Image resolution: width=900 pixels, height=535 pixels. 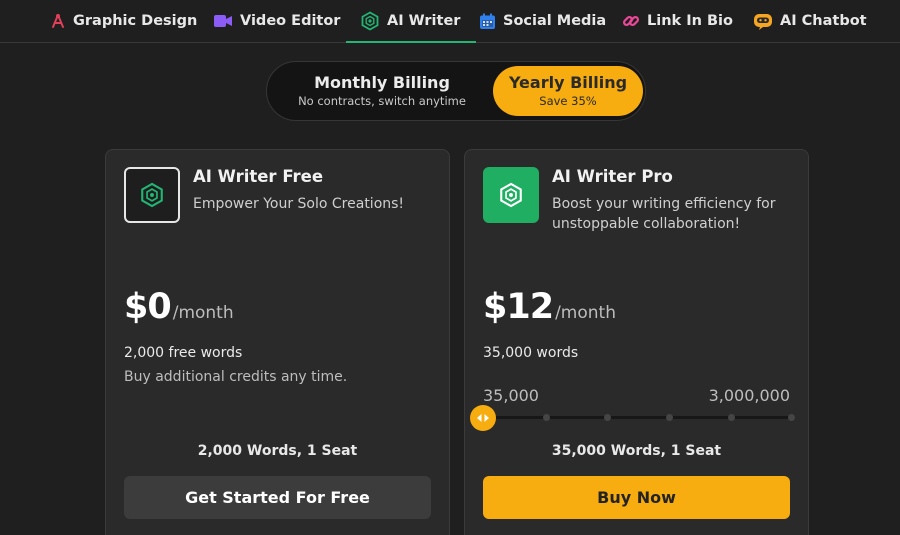 What do you see at coordinates (148, 307) in the screenshot?
I see `price-amount: $0` at bounding box center [148, 307].